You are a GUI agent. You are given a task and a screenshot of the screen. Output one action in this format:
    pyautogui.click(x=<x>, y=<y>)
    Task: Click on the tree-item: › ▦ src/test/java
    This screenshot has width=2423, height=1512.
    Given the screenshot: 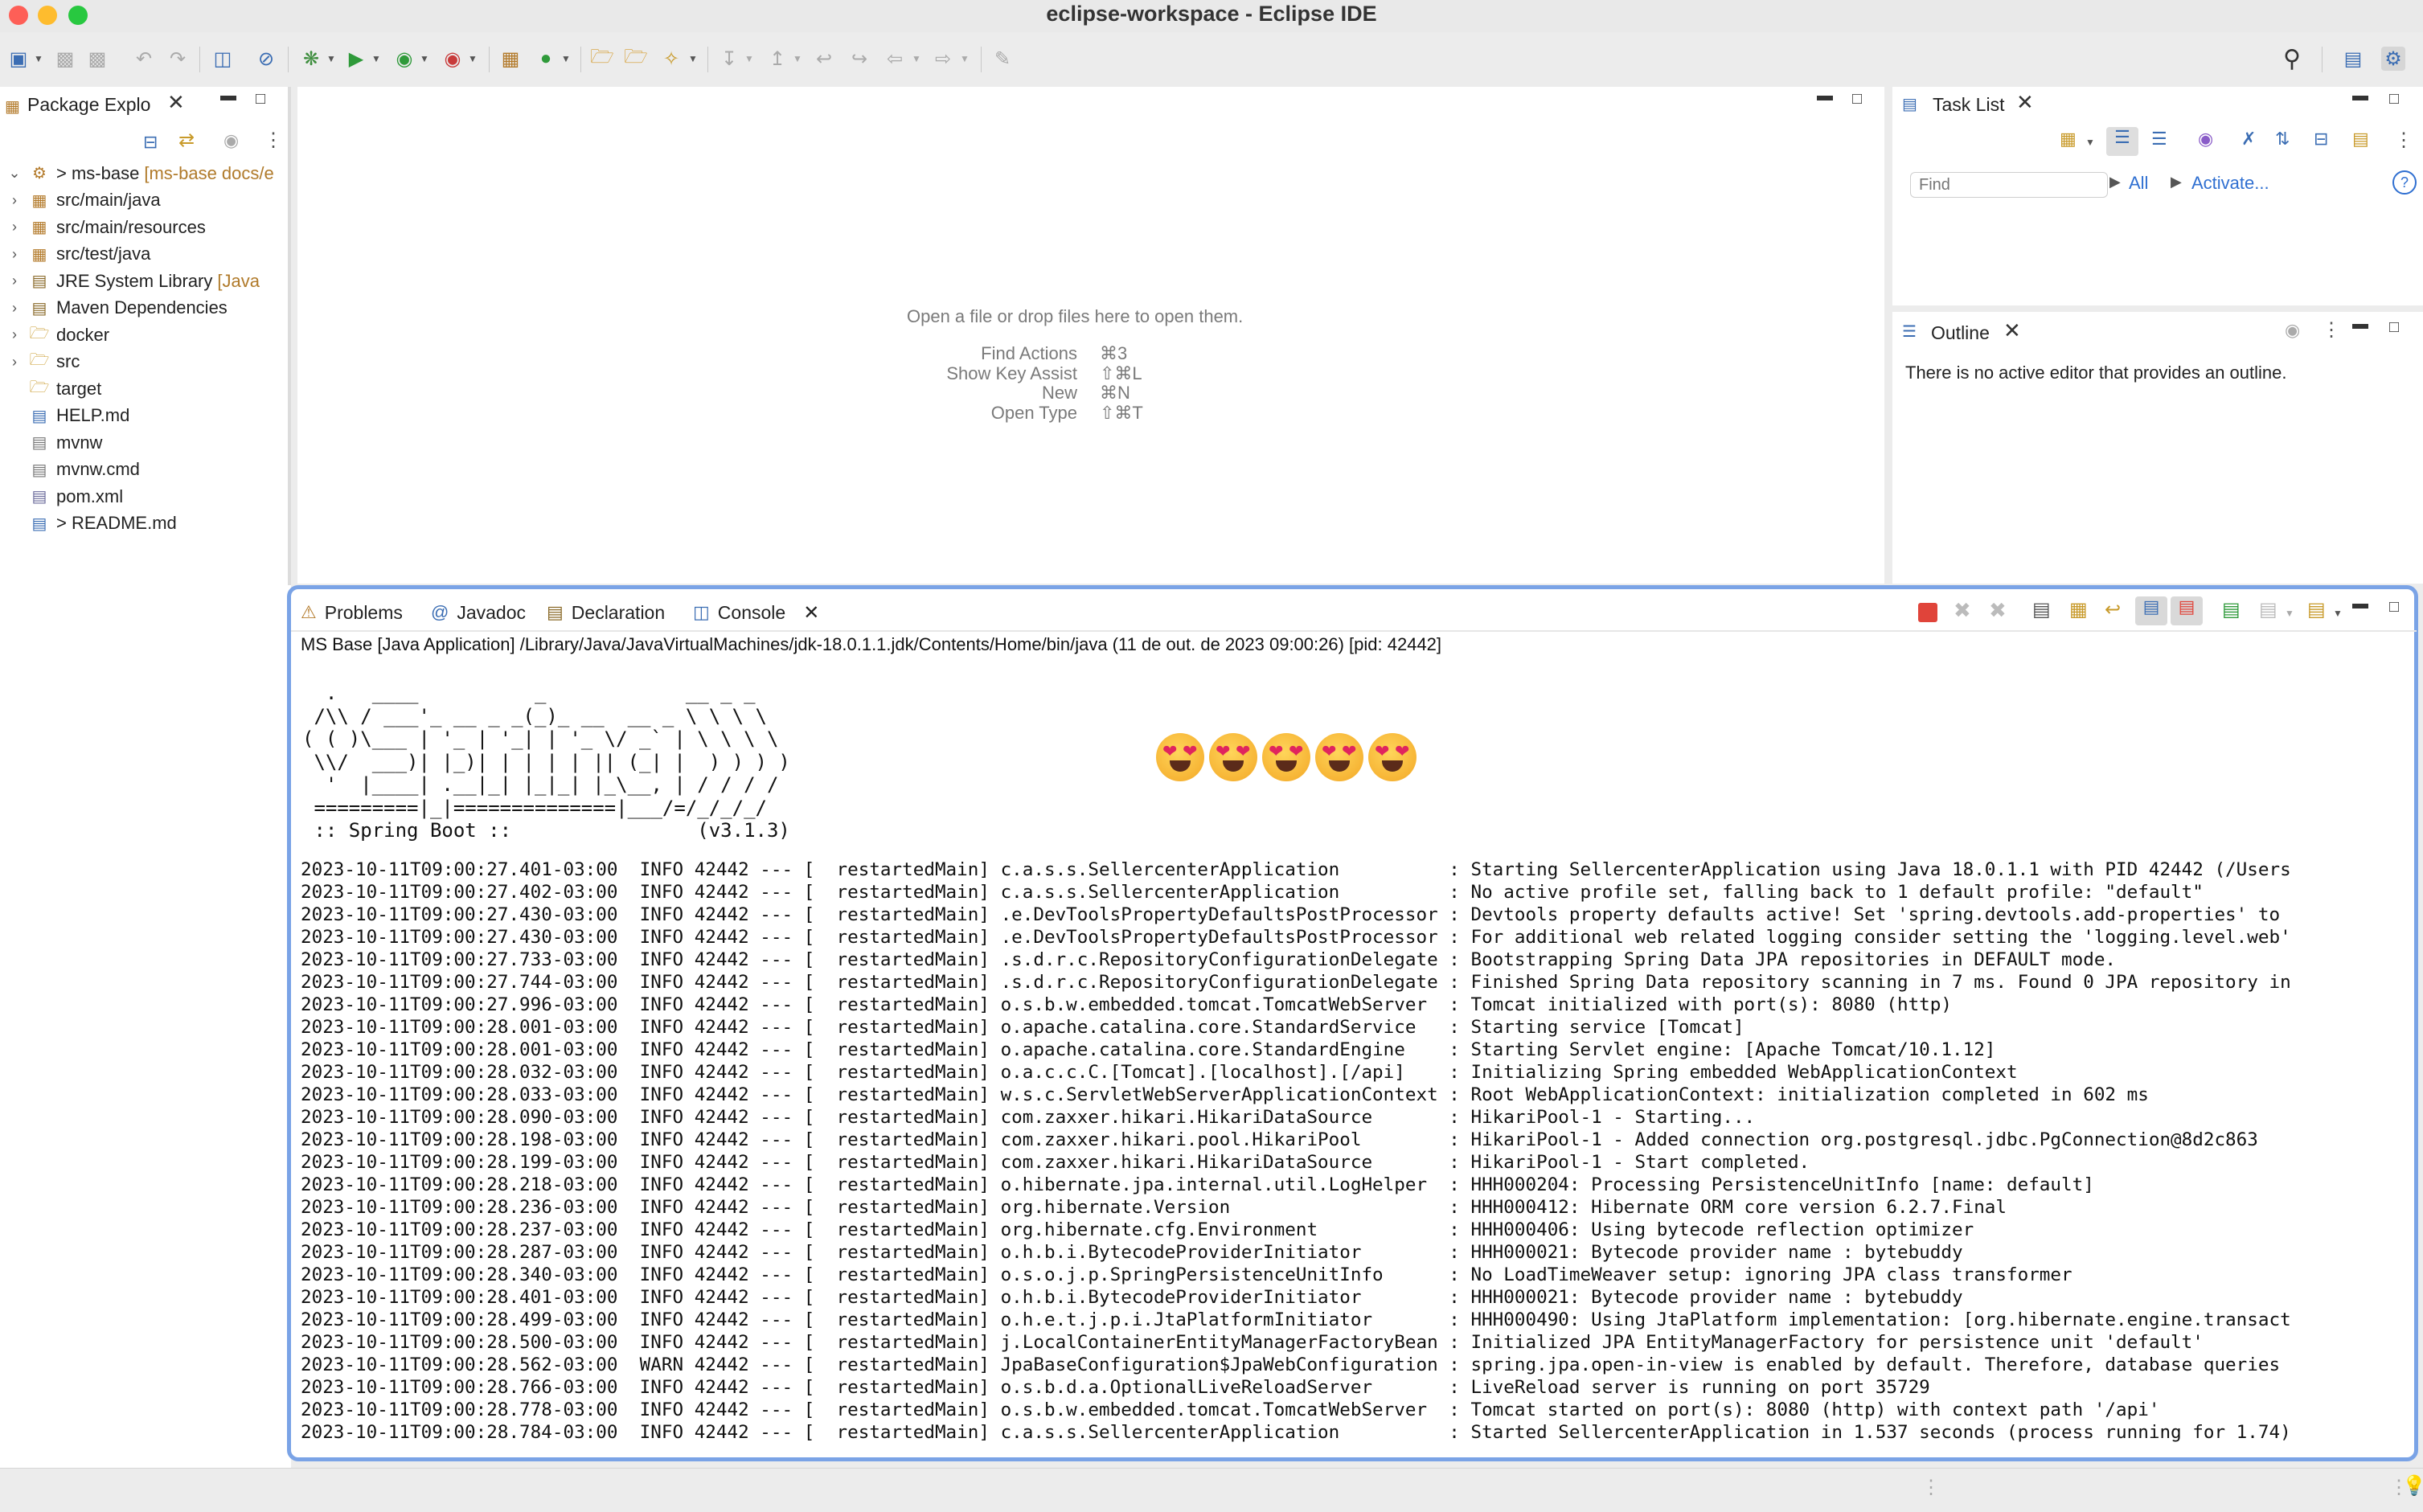 What is the action you would take?
    pyautogui.click(x=144, y=254)
    